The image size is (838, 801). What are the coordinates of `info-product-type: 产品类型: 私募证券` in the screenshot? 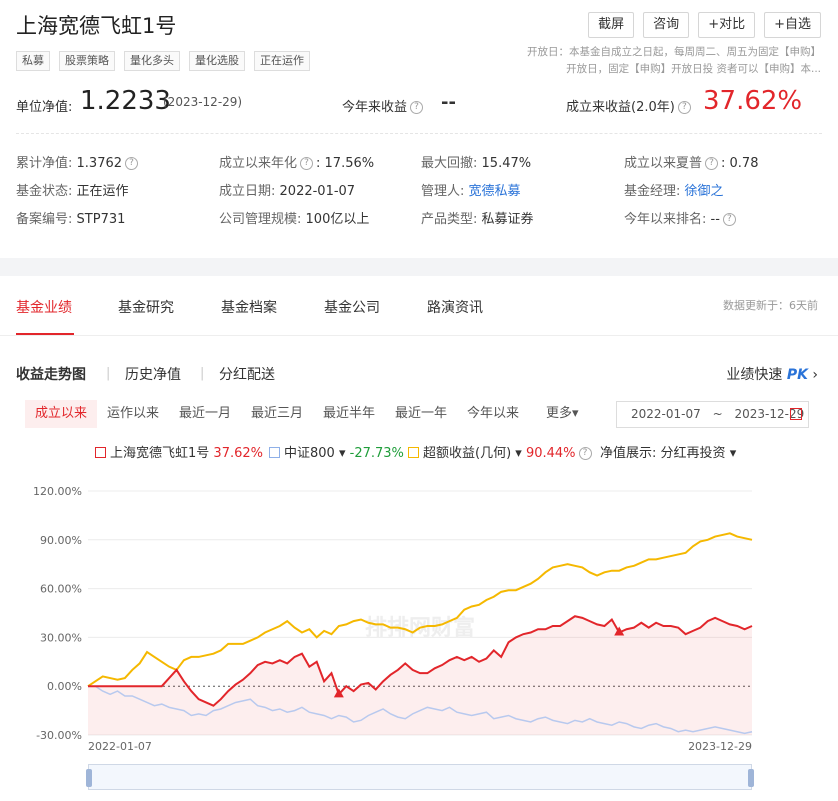 It's located at (477, 217).